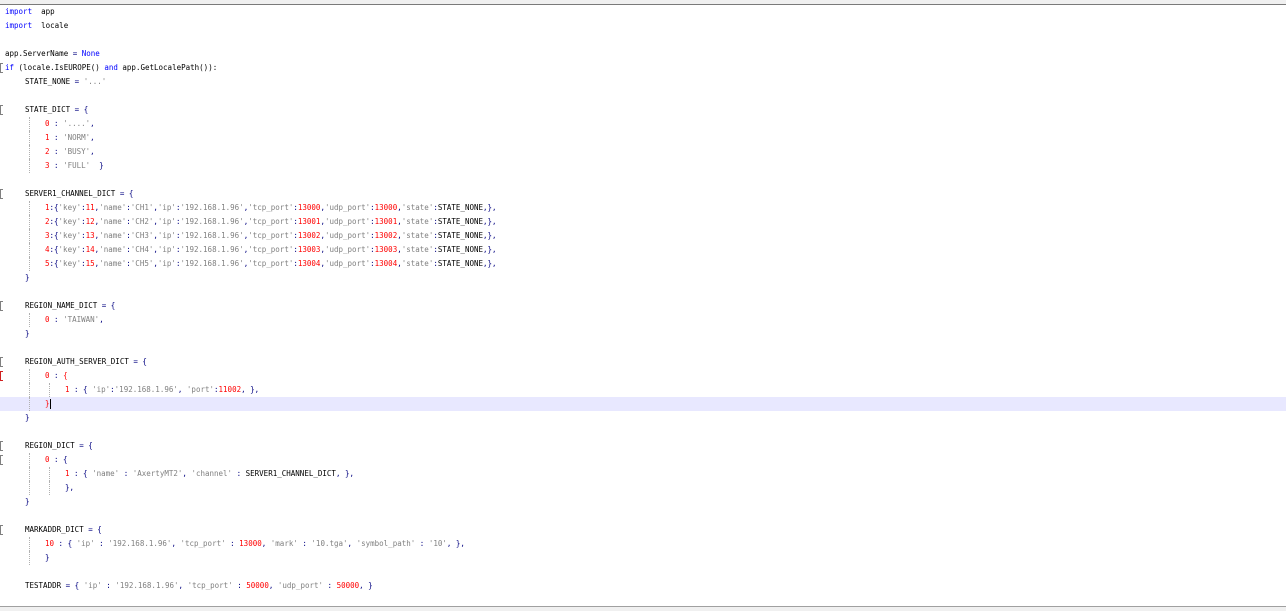  I want to click on code-line: MARKADDR_DICT = {, so click(643, 530).